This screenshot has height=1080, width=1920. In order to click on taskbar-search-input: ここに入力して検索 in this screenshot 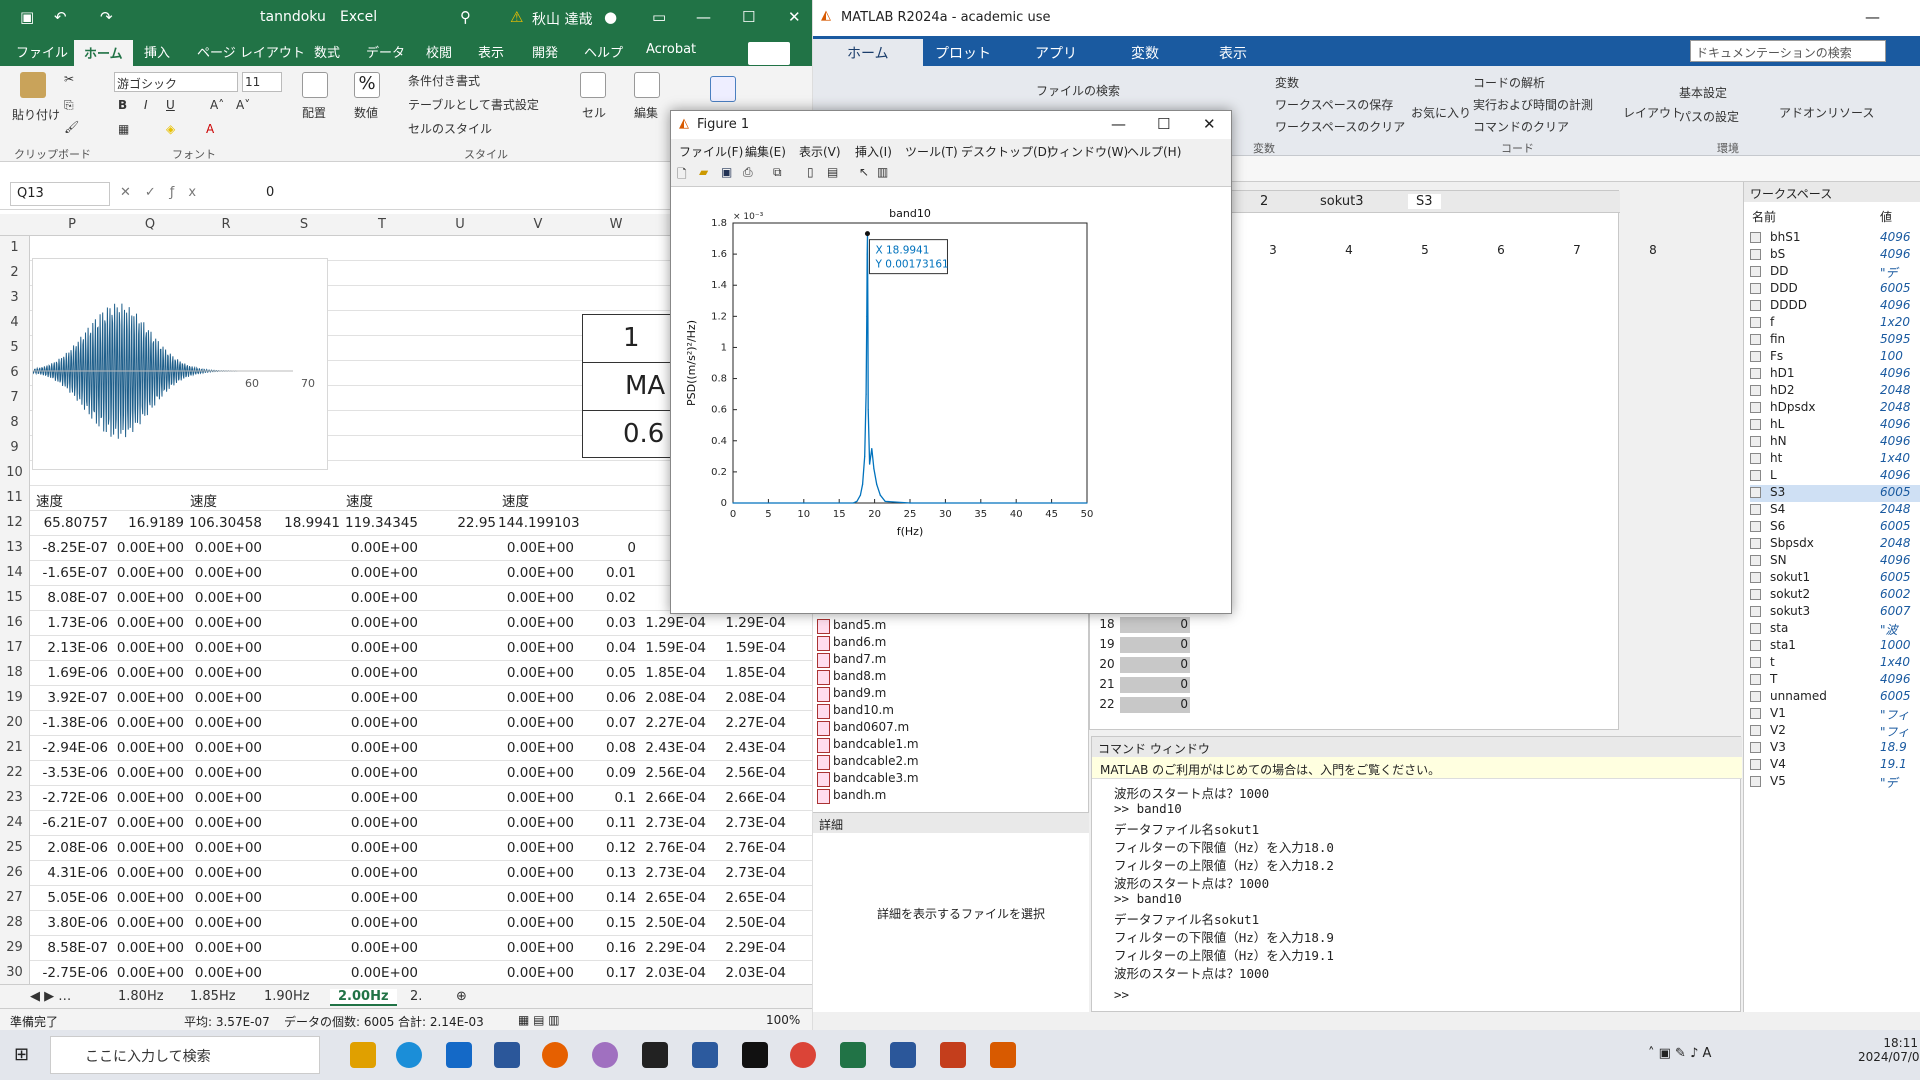, I will do `click(185, 1055)`.